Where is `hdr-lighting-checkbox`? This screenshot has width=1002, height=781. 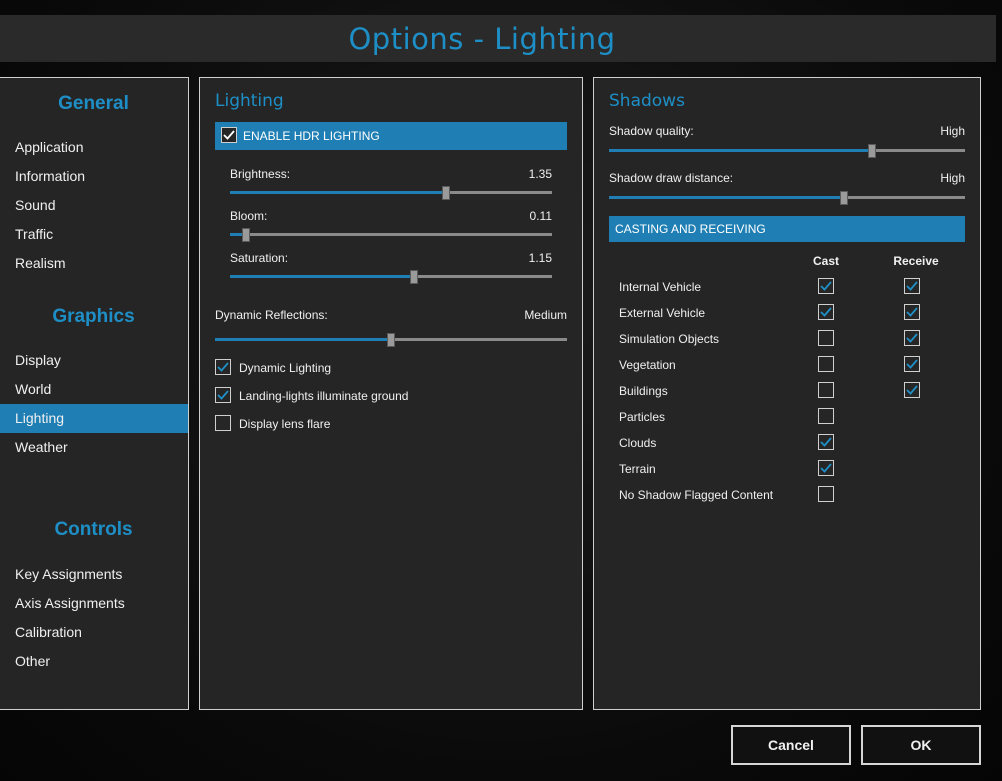
hdr-lighting-checkbox is located at coordinates (229, 135).